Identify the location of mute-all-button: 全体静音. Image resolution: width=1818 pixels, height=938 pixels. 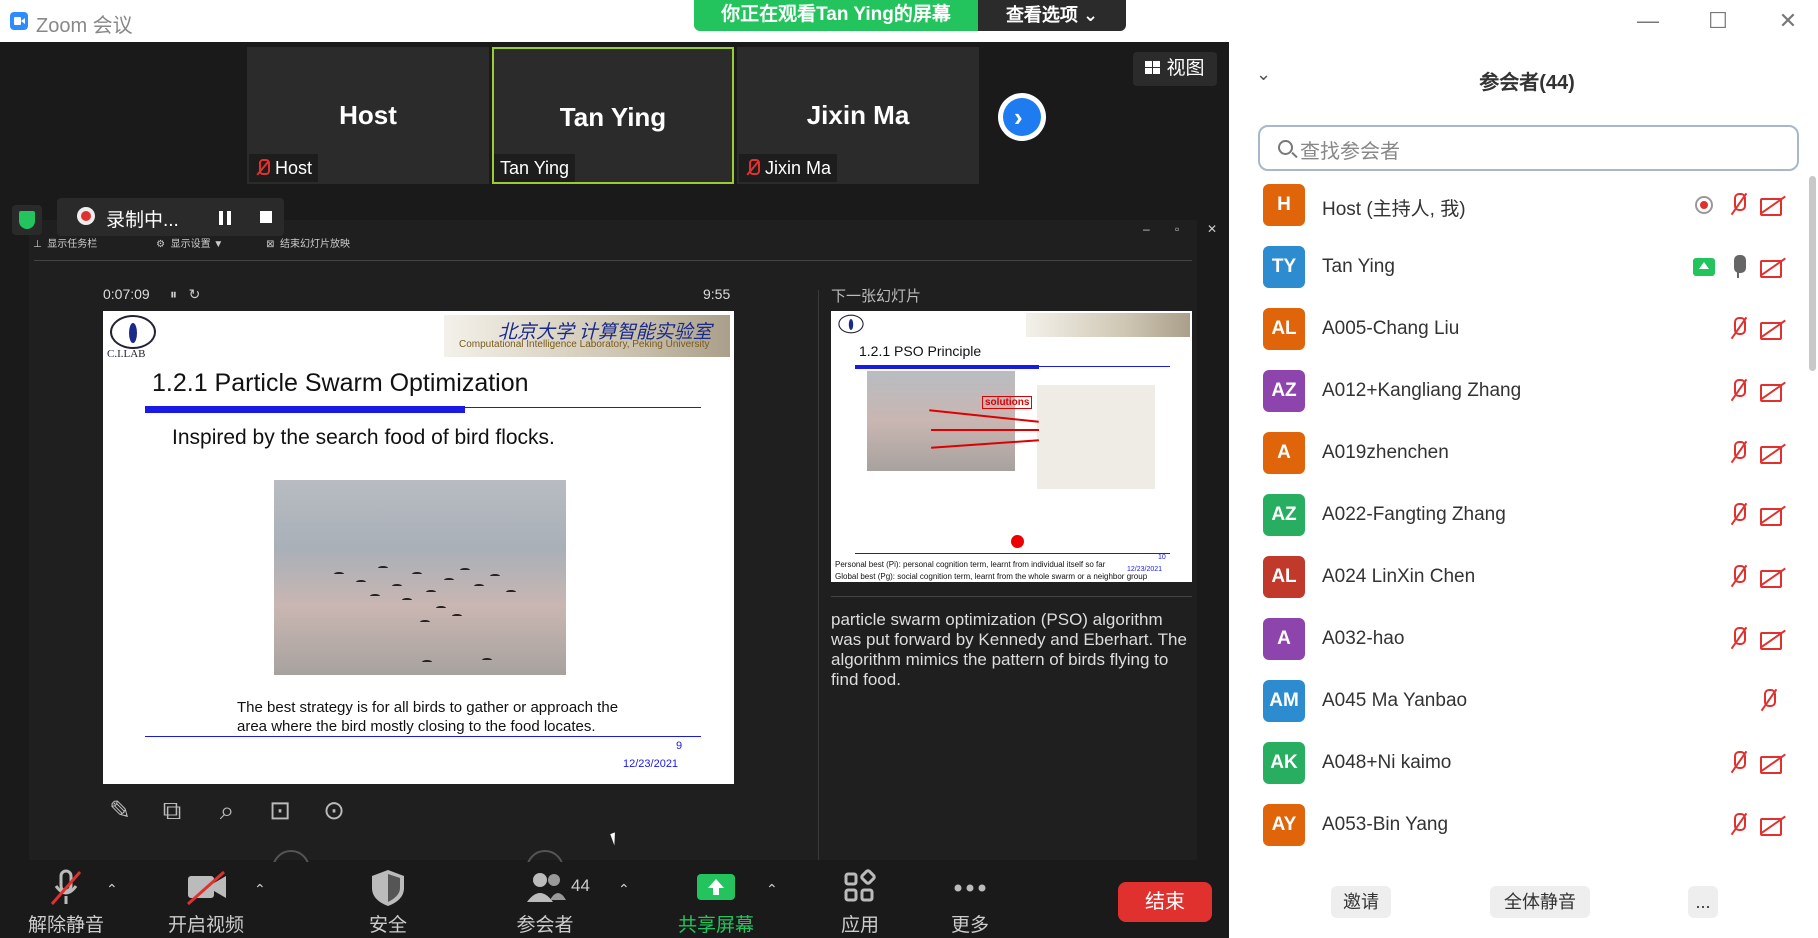
(1540, 902).